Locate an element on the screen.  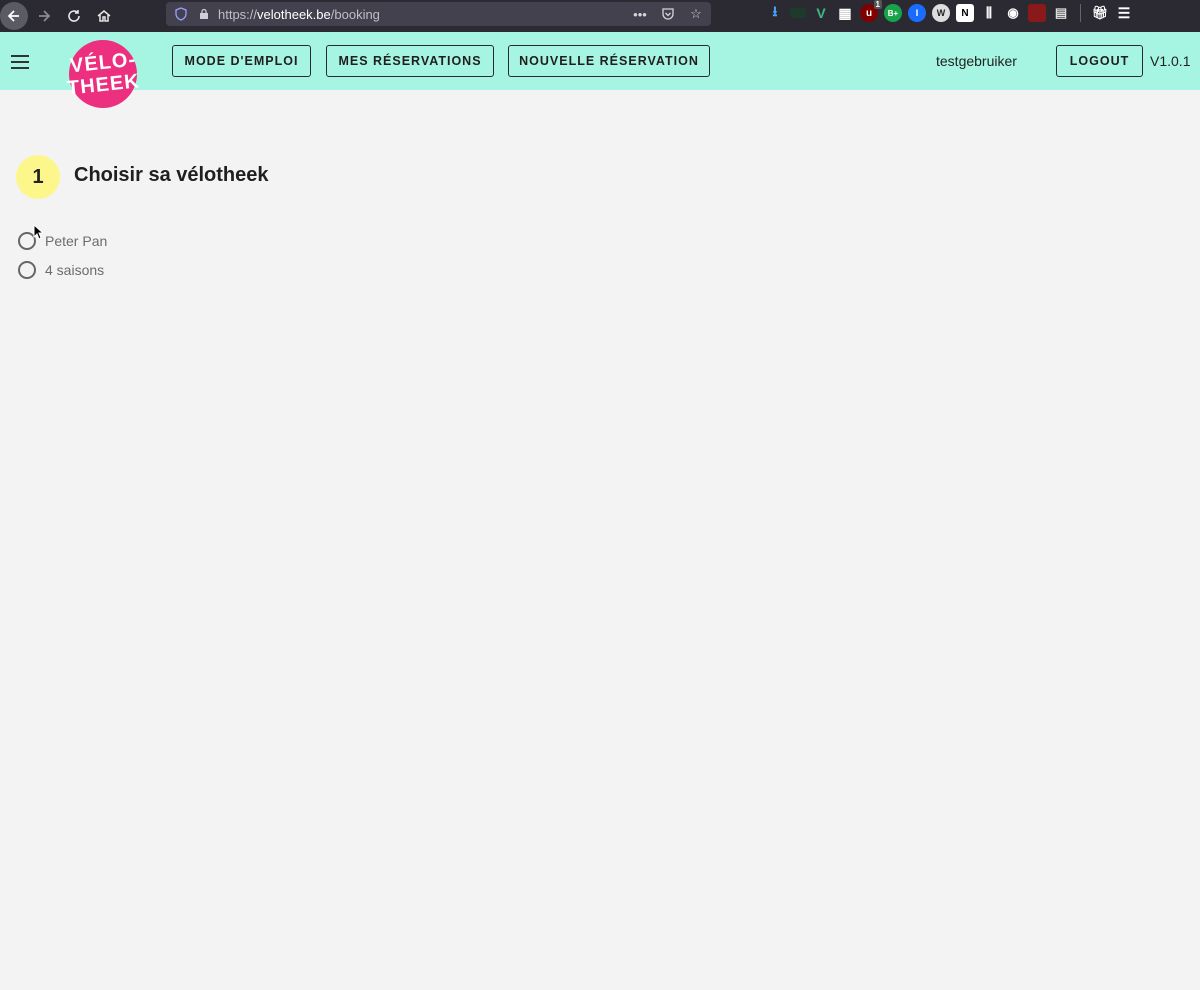
bplus-extension-icon: B+ is located at coordinates (893, 13).